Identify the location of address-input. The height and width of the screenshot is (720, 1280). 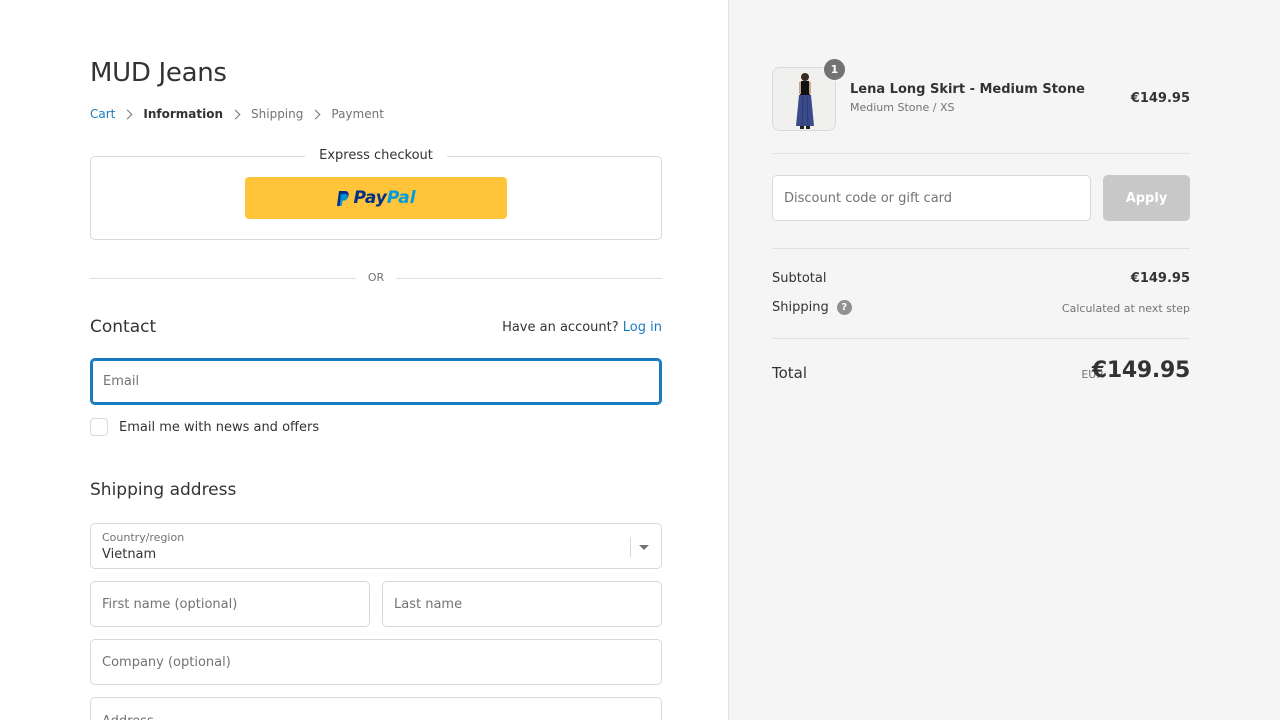
(376, 709).